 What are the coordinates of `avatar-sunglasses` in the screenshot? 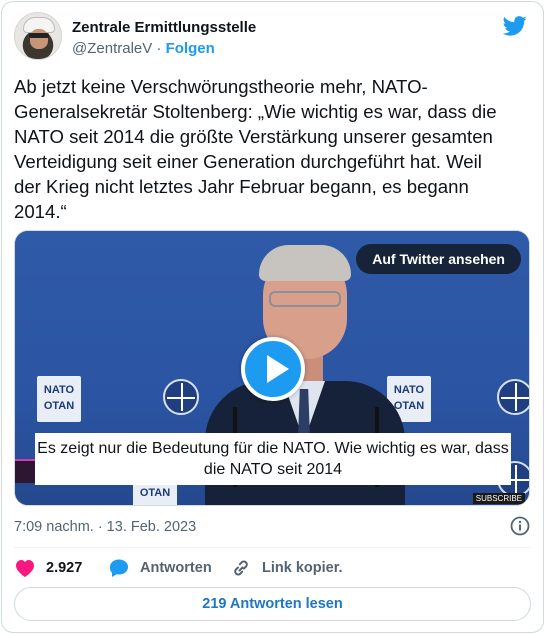 It's located at (39, 35).